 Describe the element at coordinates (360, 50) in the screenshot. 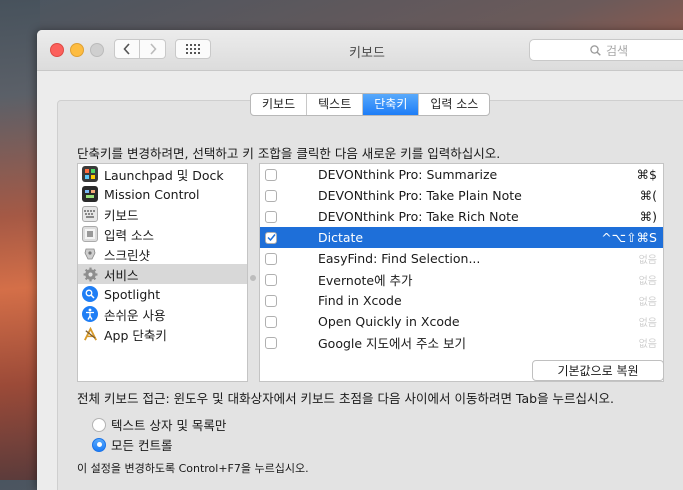

I see `title-bar: 키보드 검색` at that location.